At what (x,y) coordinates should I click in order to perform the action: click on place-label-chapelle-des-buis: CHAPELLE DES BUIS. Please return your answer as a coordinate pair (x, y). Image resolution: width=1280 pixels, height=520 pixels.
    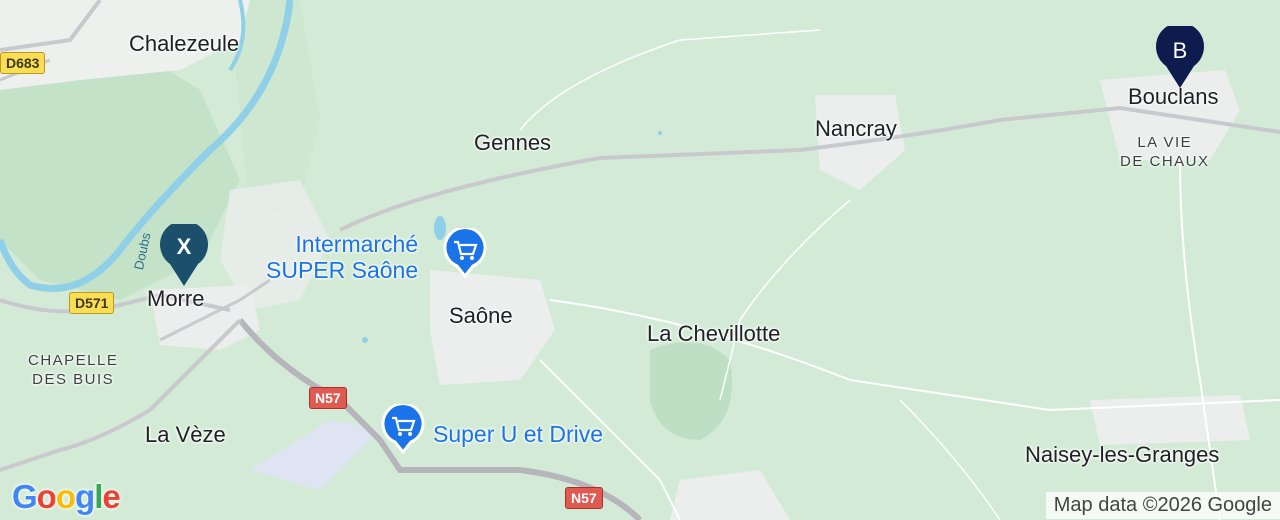
    Looking at the image, I should click on (73, 370).